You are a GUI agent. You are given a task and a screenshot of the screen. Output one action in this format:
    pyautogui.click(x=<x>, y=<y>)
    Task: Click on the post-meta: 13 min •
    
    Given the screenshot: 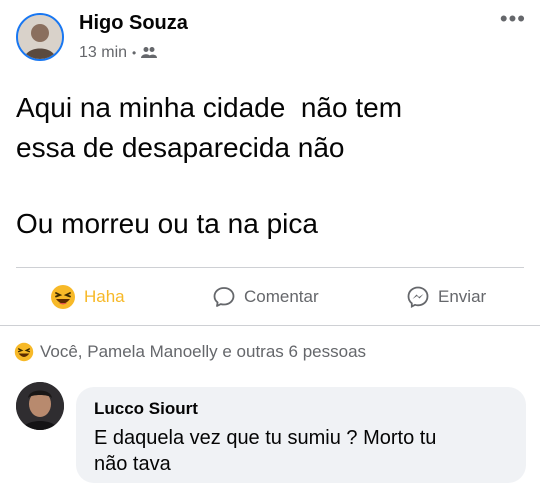 What is the action you would take?
    pyautogui.click(x=118, y=53)
    